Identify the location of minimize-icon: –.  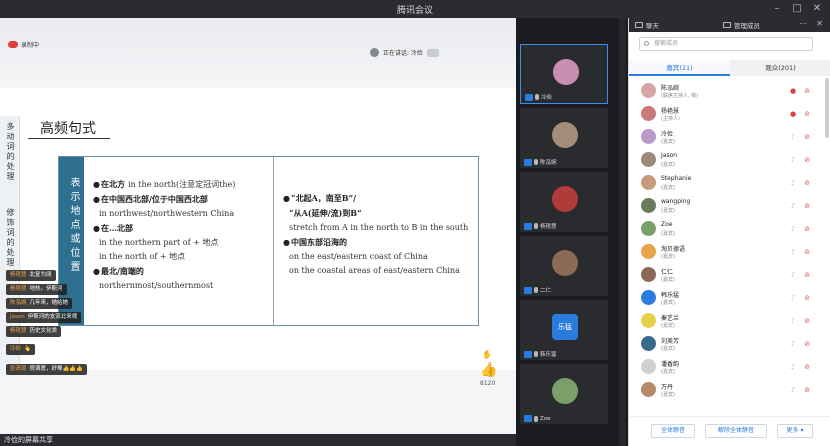
(777, 9).